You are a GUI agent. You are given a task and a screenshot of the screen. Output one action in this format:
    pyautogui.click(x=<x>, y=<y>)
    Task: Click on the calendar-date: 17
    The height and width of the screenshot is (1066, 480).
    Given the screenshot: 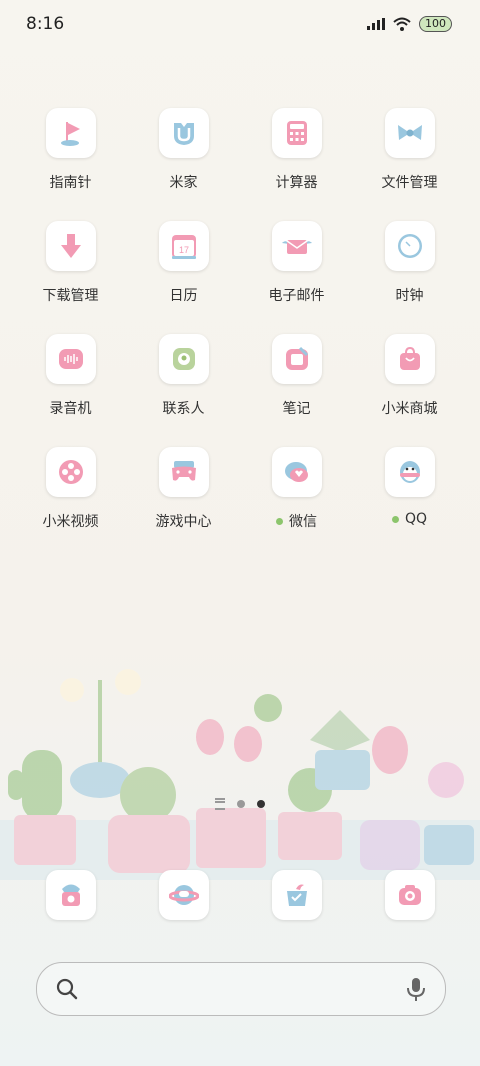 What is the action you would take?
    pyautogui.click(x=183, y=250)
    